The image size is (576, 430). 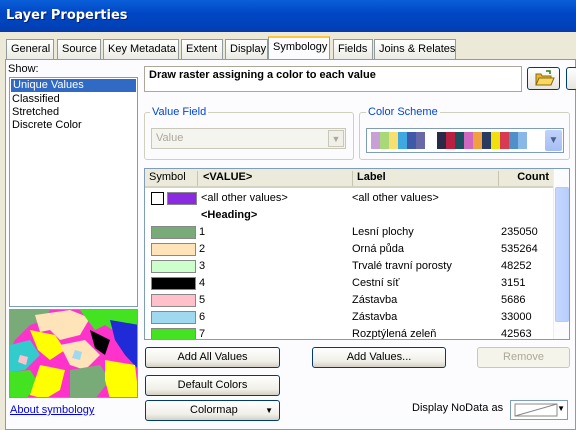 What do you see at coordinates (30, 49) in the screenshot?
I see `tab-general: General` at bounding box center [30, 49].